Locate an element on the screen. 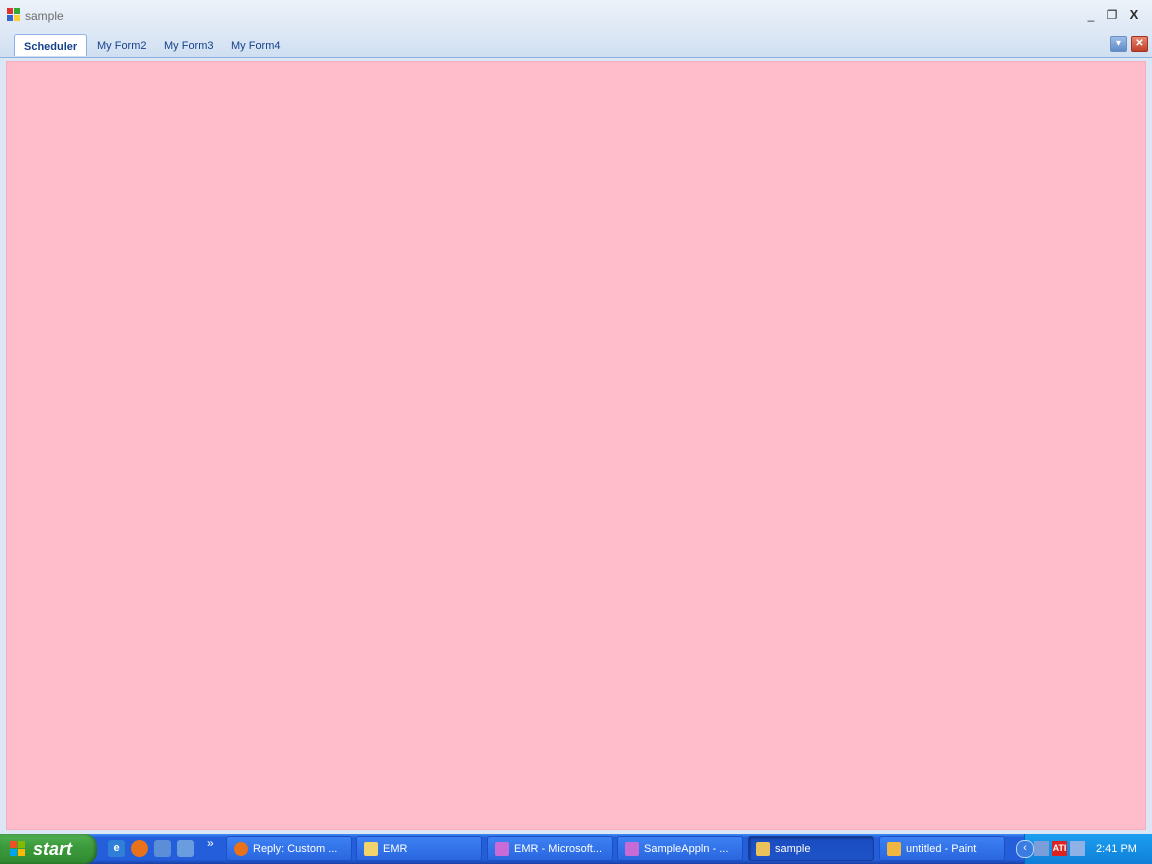  tray-expand-icon: ‹ is located at coordinates (1025, 849).